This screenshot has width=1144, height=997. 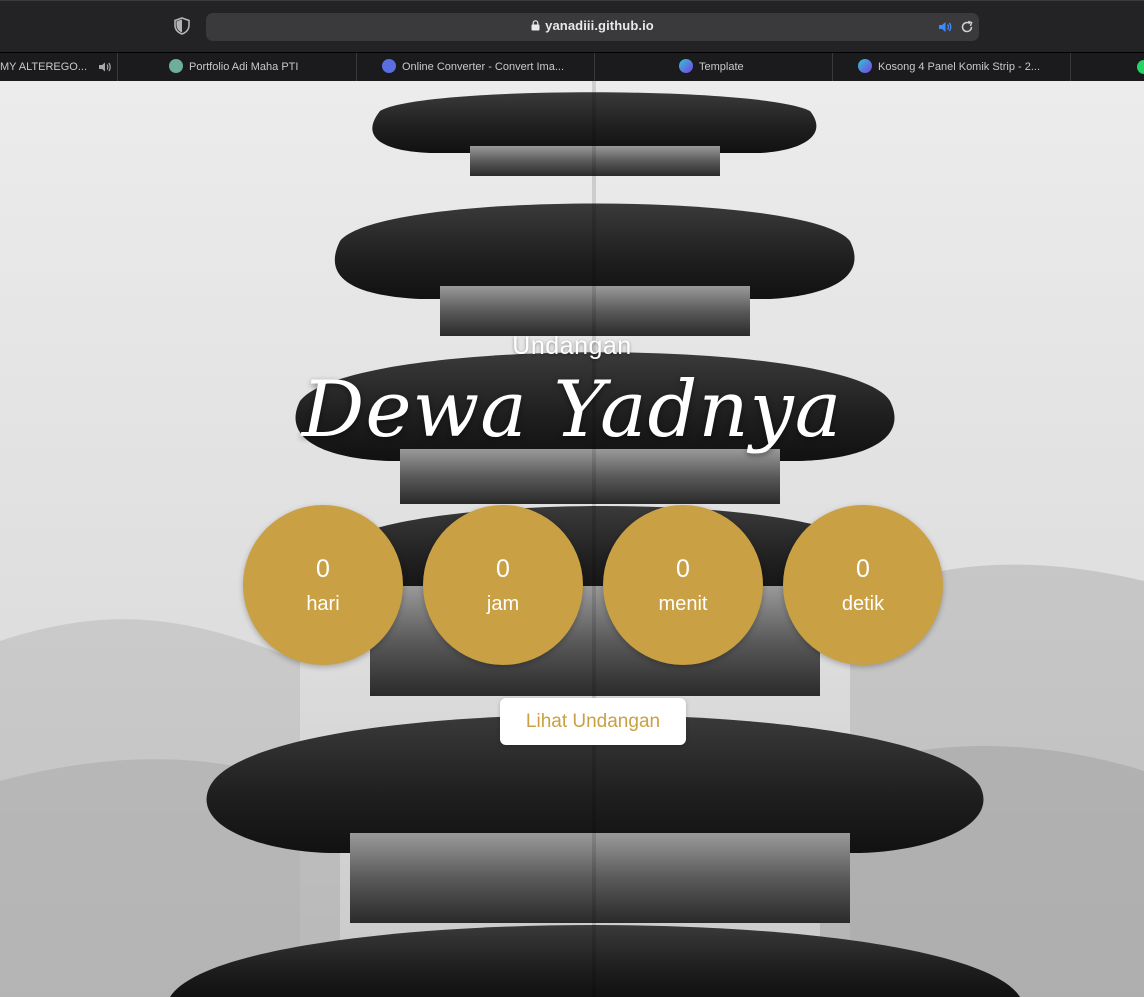 I want to click on countdown-unit: menit, so click(x=683, y=604).